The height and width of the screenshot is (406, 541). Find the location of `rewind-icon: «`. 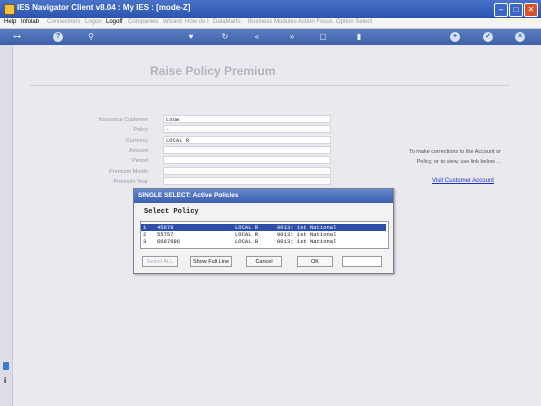

rewind-icon: « is located at coordinates (257, 37).